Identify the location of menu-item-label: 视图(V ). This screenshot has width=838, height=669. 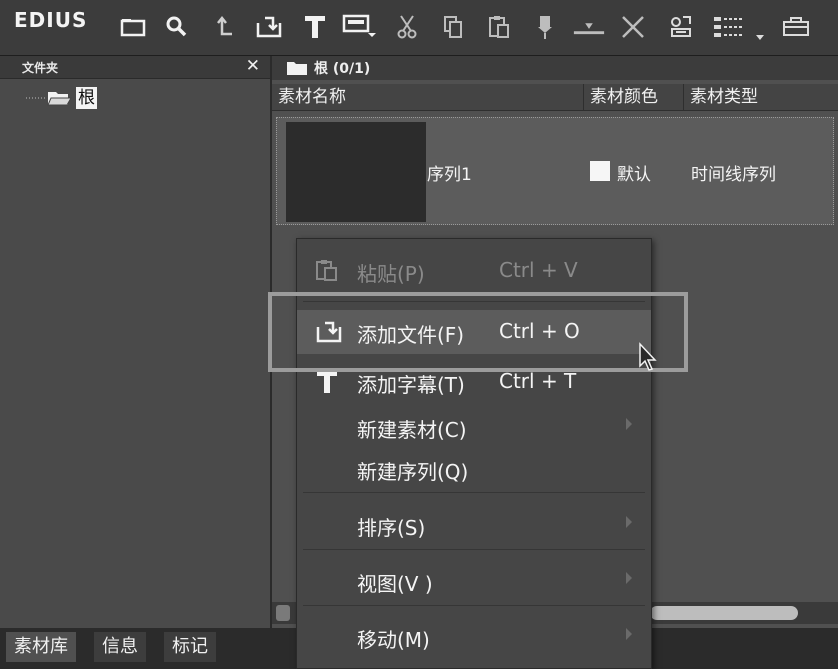
(395, 584).